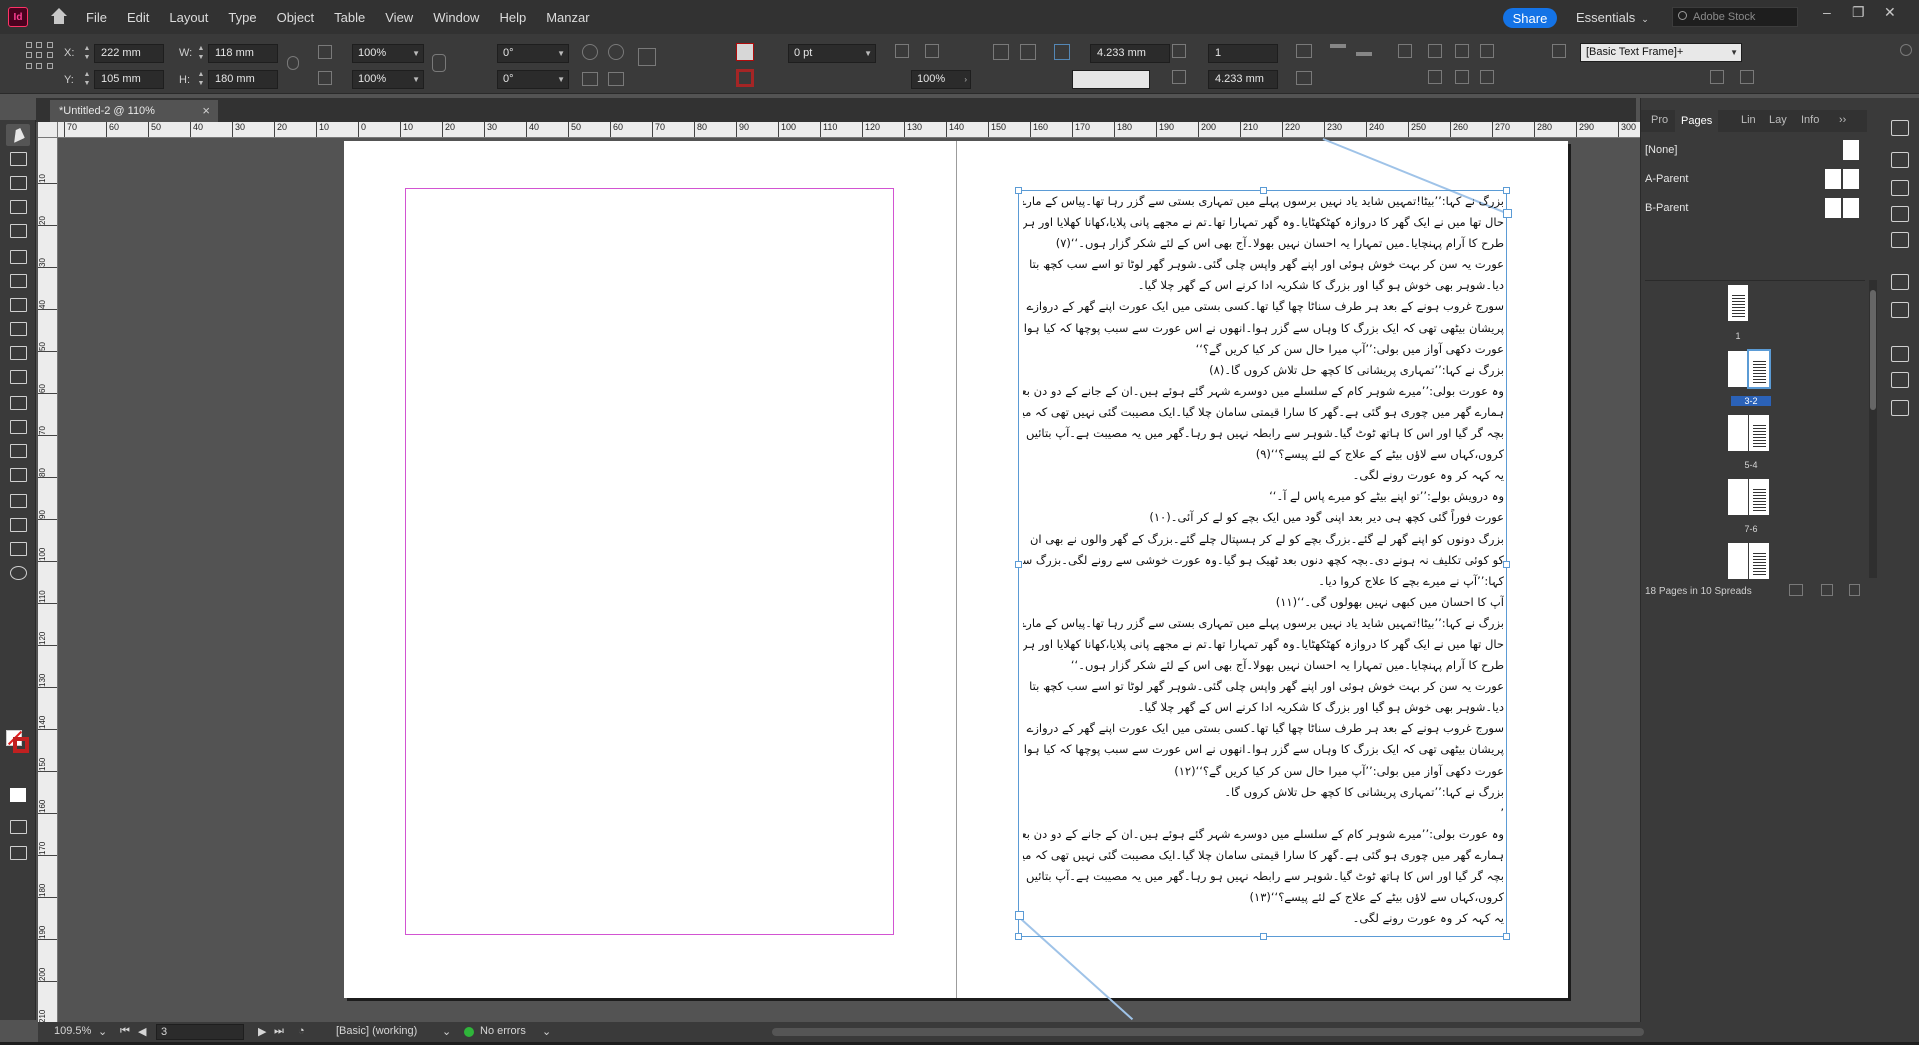 This screenshot has width=1919, height=1045. What do you see at coordinates (376, 1031) in the screenshot?
I see `preflight-profile: [Basic] (working)` at bounding box center [376, 1031].